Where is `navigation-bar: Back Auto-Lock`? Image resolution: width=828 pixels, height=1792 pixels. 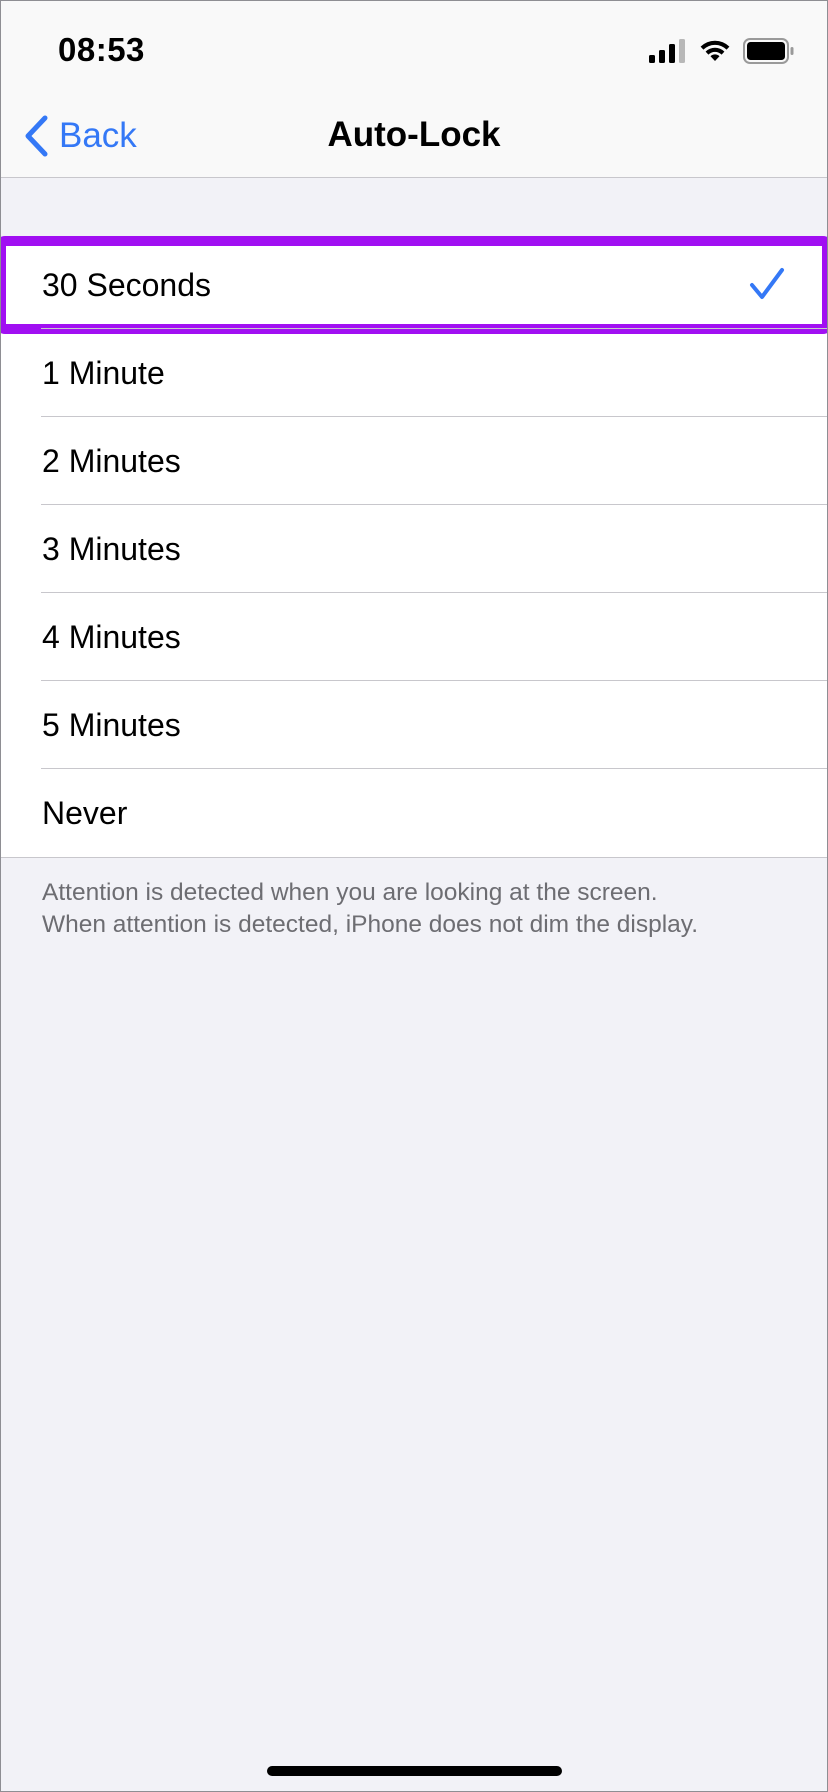 navigation-bar: Back Auto-Lock is located at coordinates (414, 139).